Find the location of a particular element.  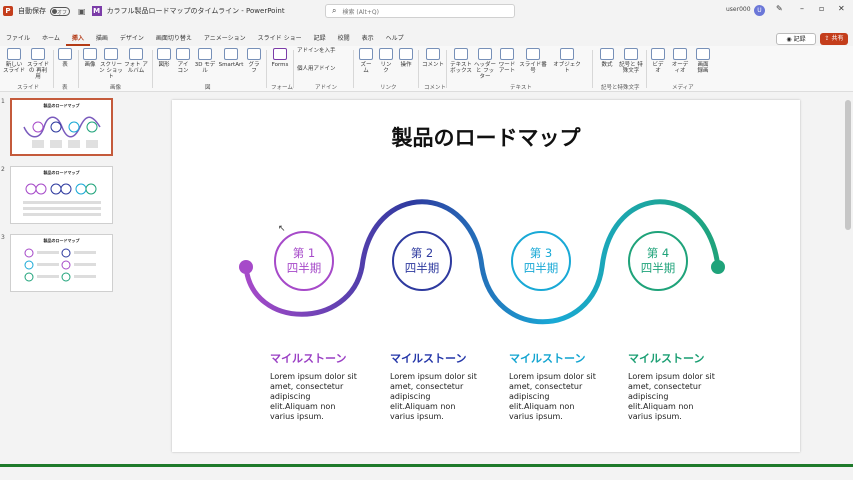

group-comments: コメント is located at coordinates (435, 88).